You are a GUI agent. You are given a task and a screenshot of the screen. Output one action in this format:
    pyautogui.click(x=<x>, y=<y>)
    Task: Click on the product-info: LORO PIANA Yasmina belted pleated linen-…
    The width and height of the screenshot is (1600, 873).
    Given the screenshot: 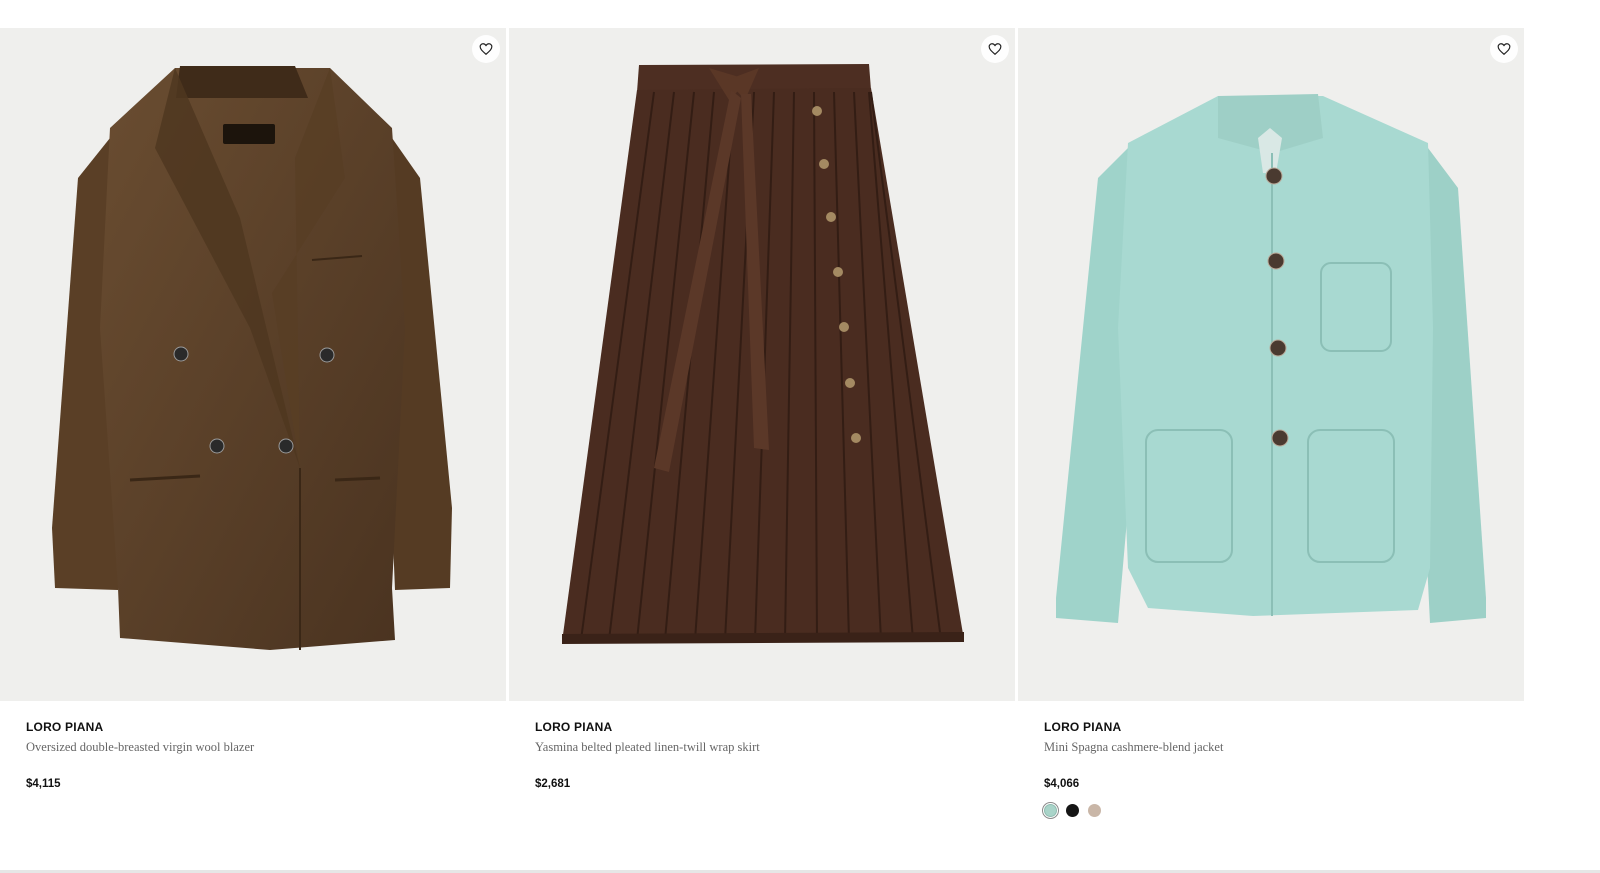 What is the action you would take?
    pyautogui.click(x=762, y=746)
    